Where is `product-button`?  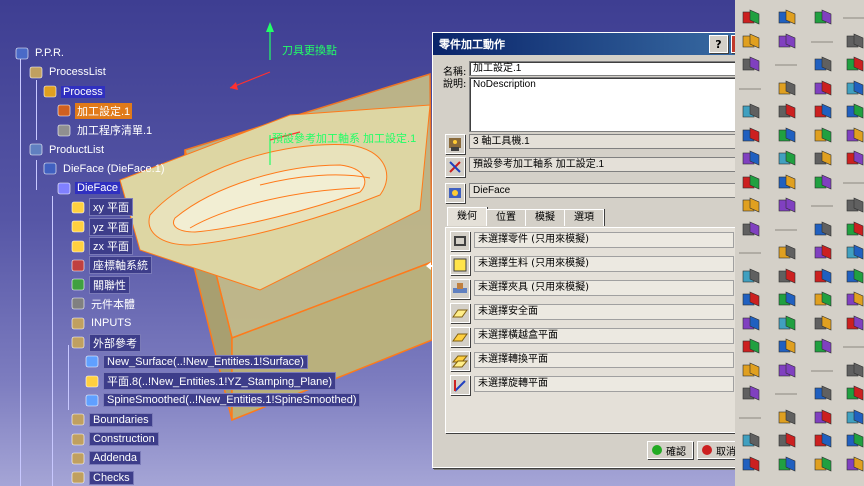 product-button is located at coordinates (455, 193).